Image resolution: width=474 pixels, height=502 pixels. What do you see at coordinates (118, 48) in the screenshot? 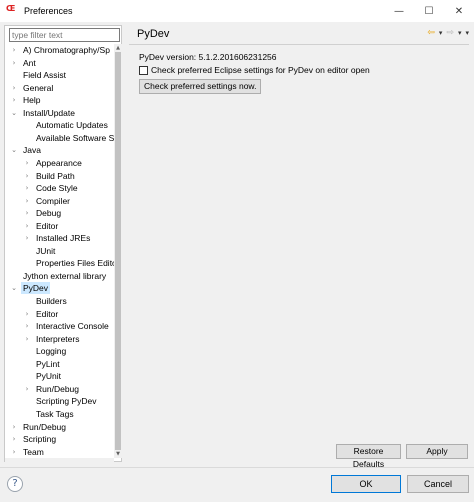
I see `scroll-up-arrow-icon: ▲` at bounding box center [118, 48].